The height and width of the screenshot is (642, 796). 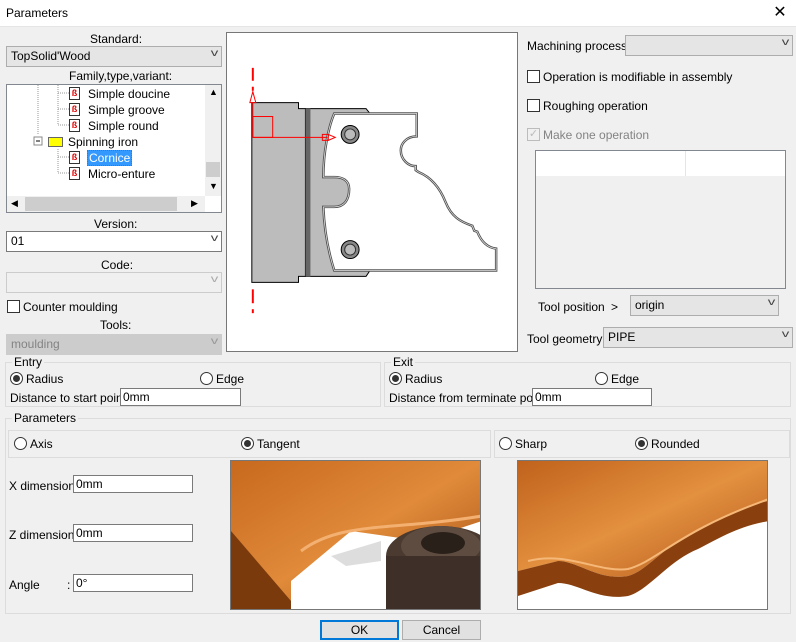 I want to click on code-select: v, so click(x=114, y=282).